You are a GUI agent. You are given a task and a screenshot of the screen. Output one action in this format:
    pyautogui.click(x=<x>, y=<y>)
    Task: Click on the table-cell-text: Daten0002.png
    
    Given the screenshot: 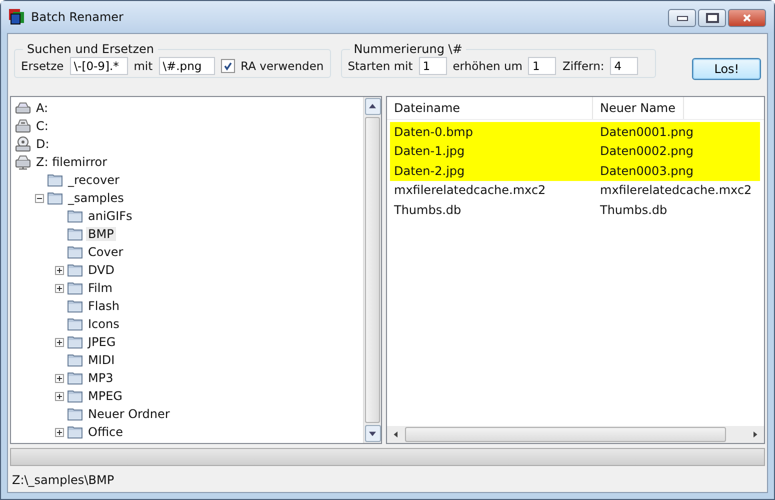 What is the action you would take?
    pyautogui.click(x=646, y=151)
    